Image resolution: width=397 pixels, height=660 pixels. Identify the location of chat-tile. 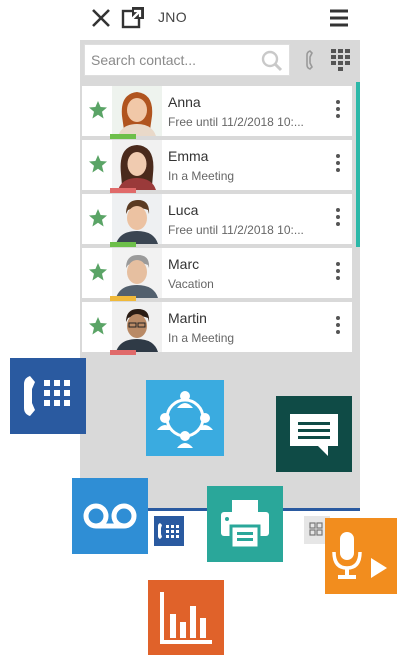
(314, 434).